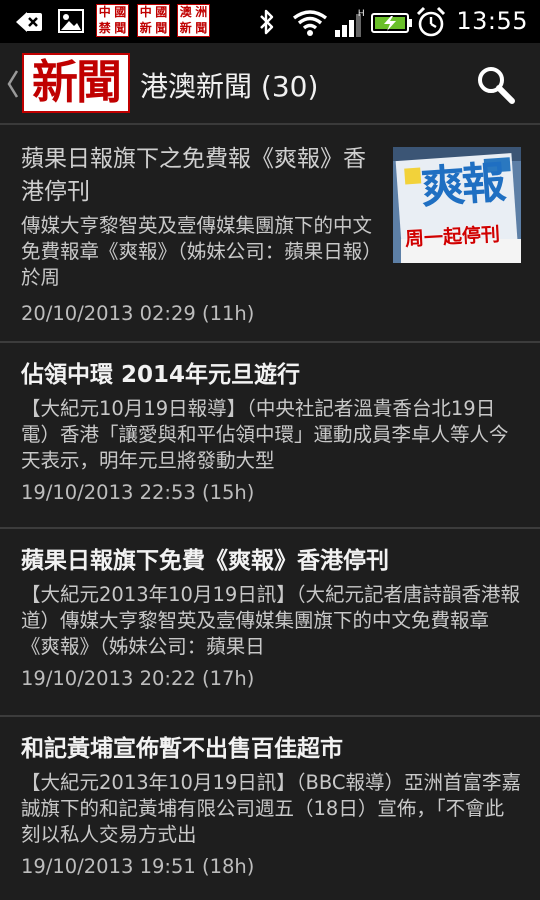 The width and height of the screenshot is (540, 900). Describe the element at coordinates (193, 20) in the screenshot. I see `australia-news-notification-icon: 澳洲 新聞` at that location.